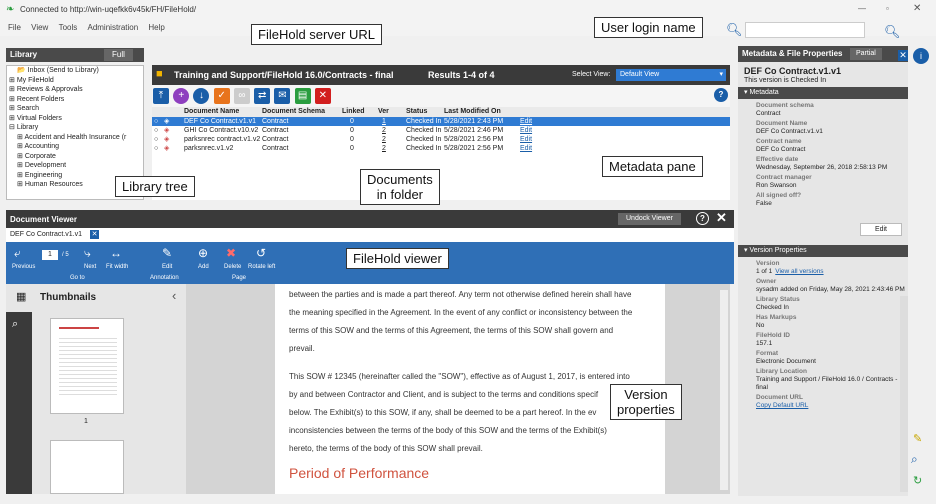 The image size is (936, 504). Describe the element at coordinates (231, 253) in the screenshot. I see `delete-page-icon: ✖` at that location.